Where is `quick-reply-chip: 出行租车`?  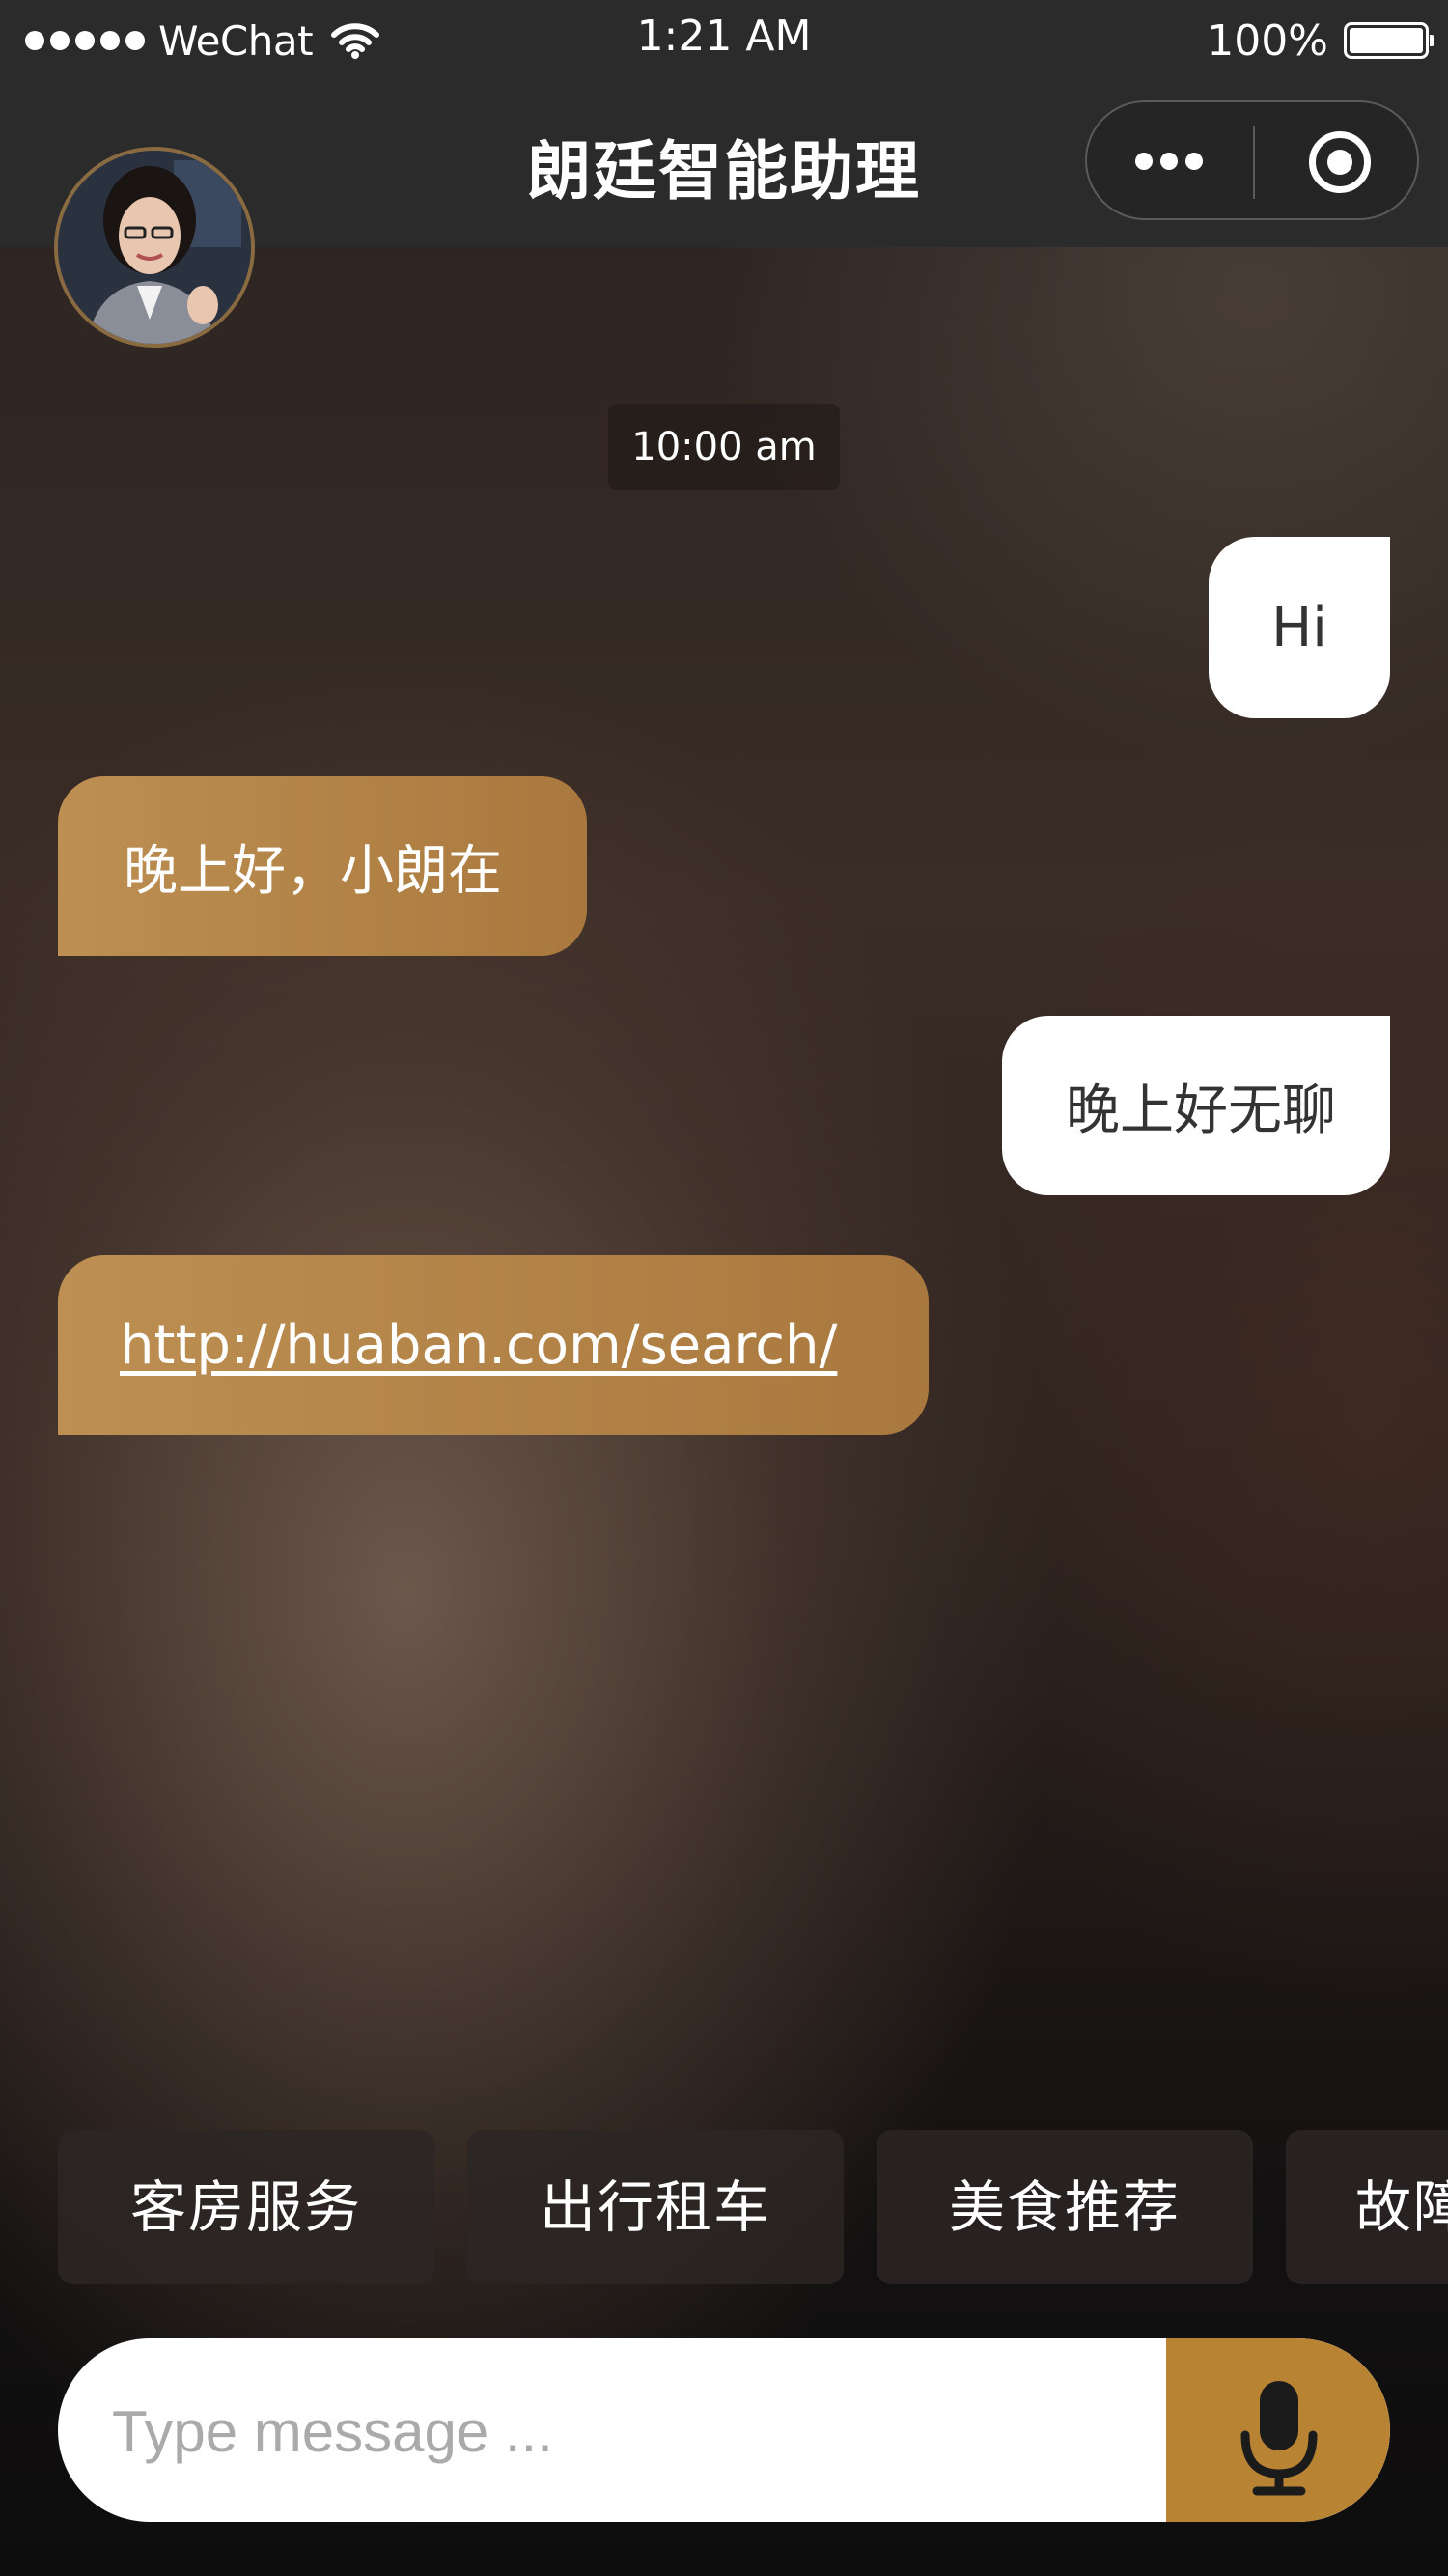 quick-reply-chip: 出行租车 is located at coordinates (656, 2207).